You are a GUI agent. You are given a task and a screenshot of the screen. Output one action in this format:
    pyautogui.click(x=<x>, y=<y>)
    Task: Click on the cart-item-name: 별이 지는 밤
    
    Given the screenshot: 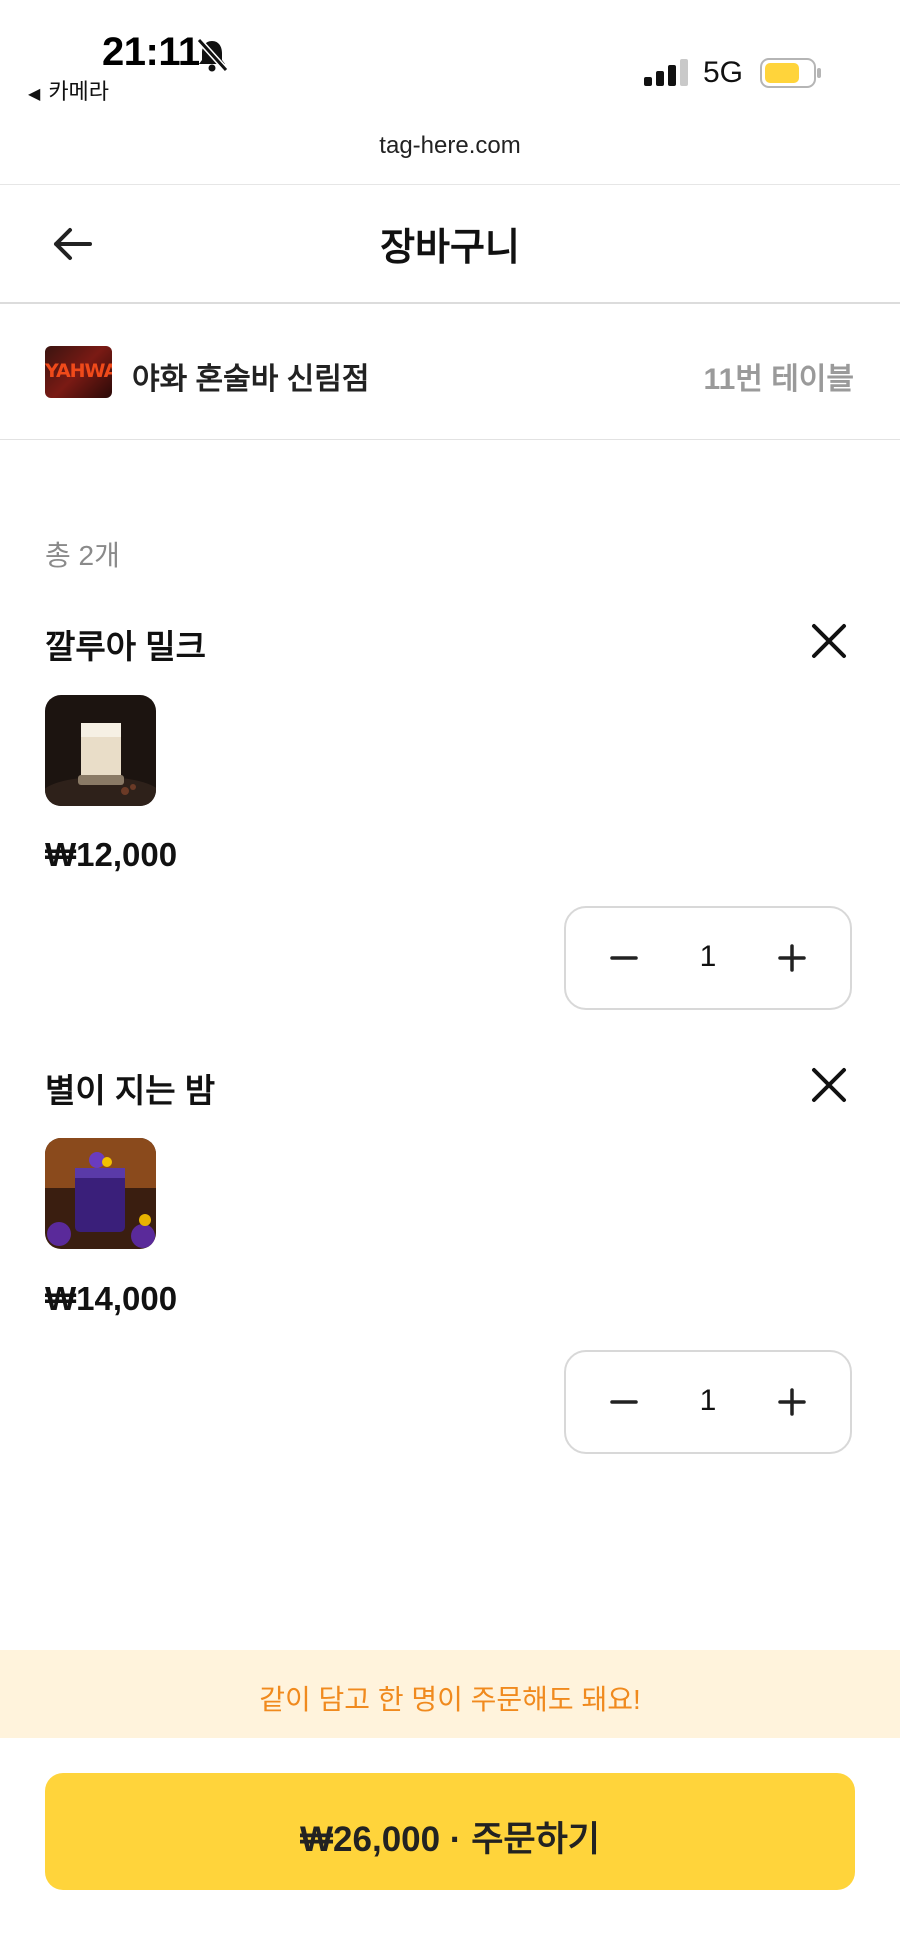 What is the action you would take?
    pyautogui.click(x=130, y=1090)
    